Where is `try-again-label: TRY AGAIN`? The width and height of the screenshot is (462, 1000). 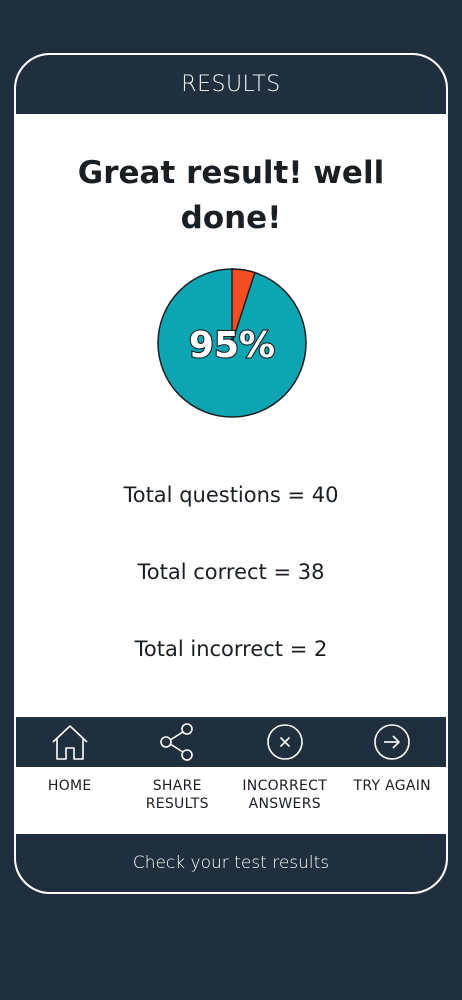
try-again-label: TRY AGAIN is located at coordinates (392, 786).